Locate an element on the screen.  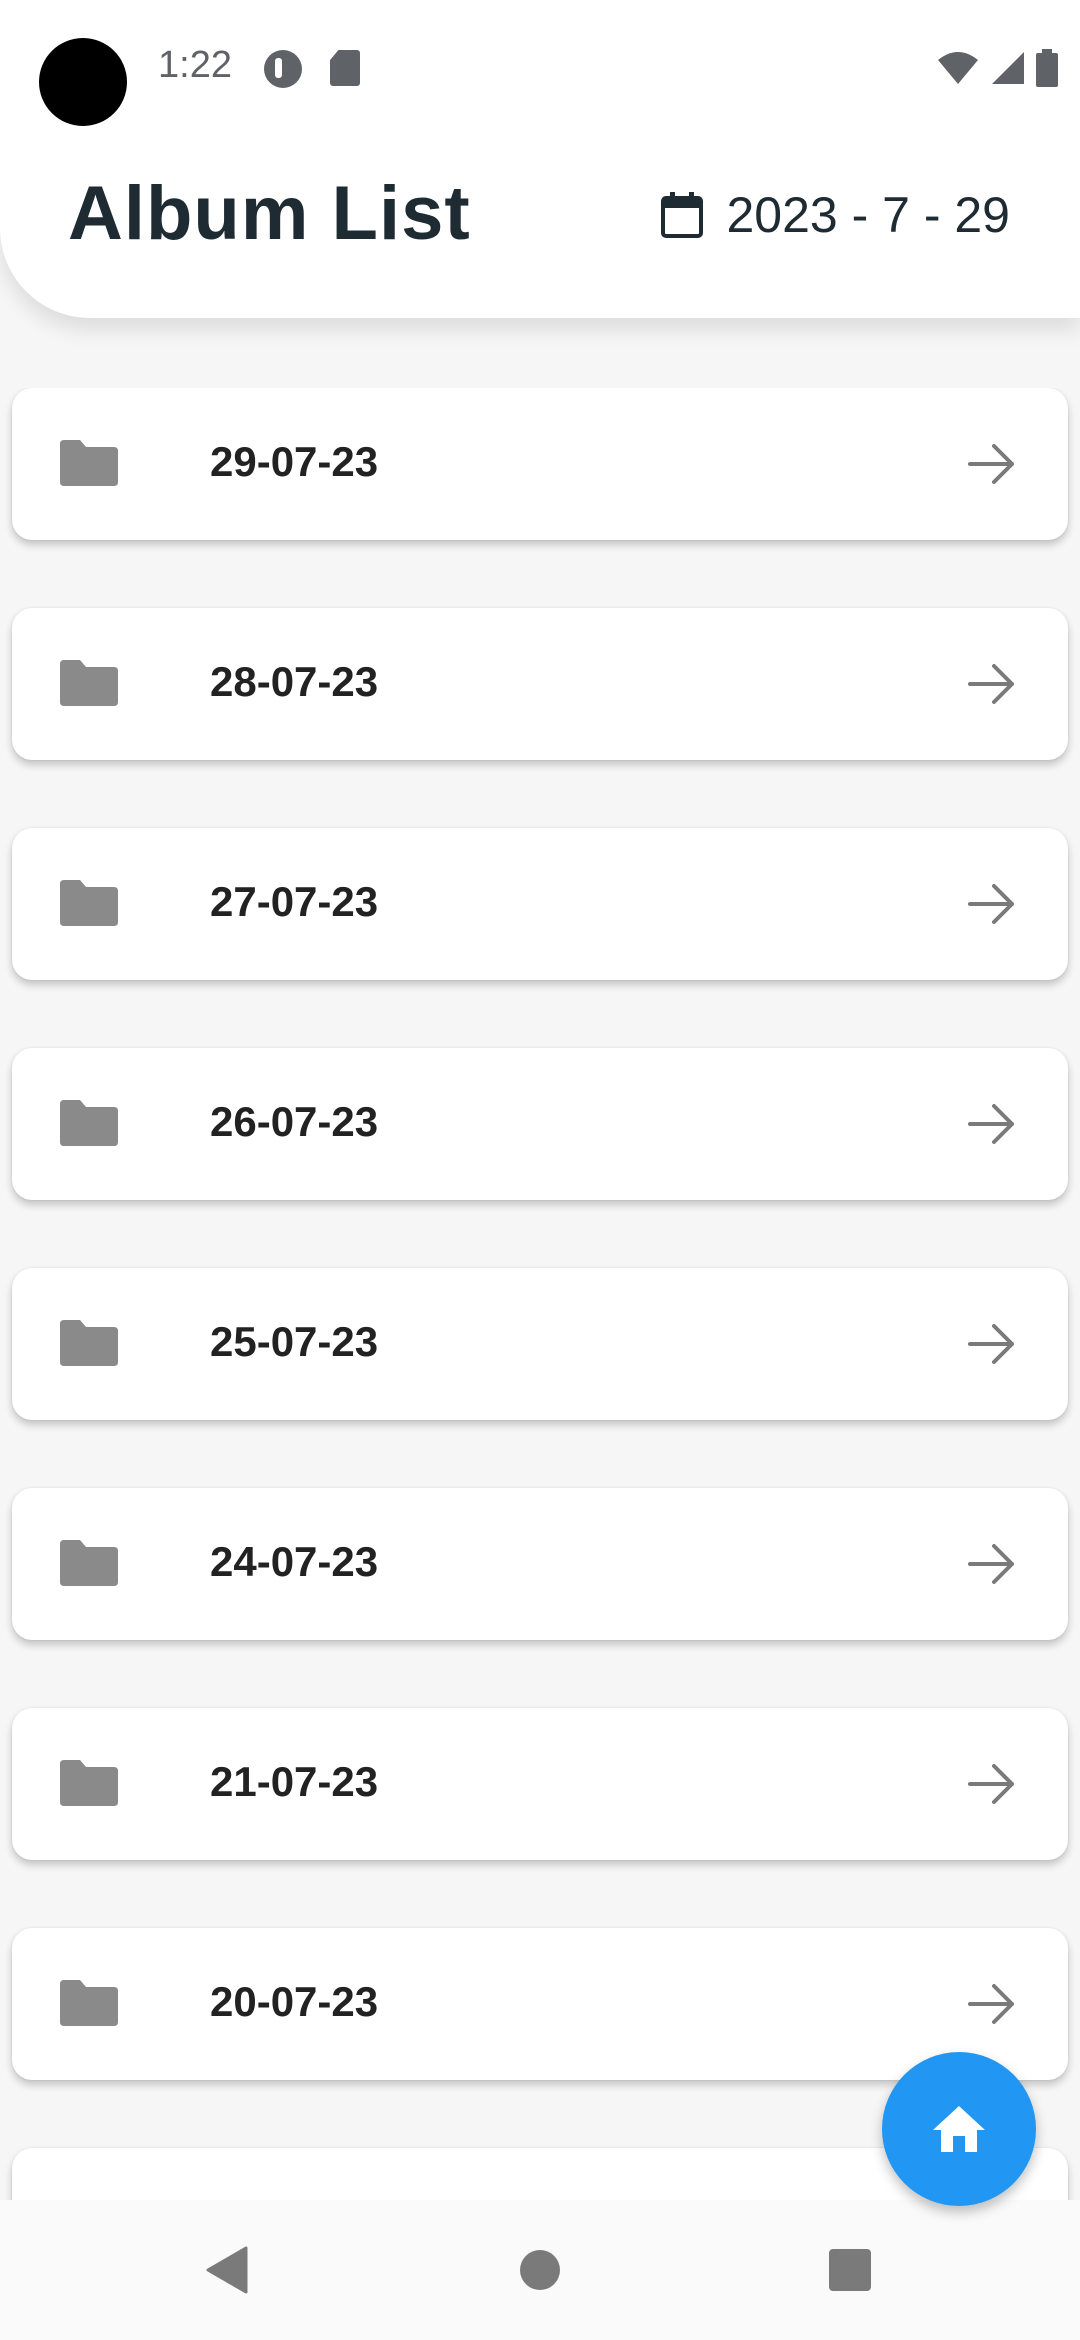
album-item: 29-07-23 is located at coordinates (540, 464).